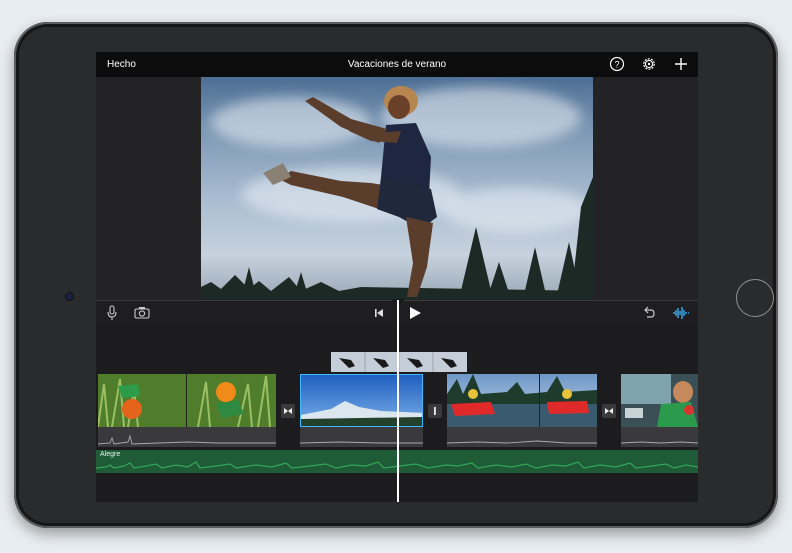 Image resolution: width=792 pixels, height=553 pixels. I want to click on play-icon, so click(415, 313).